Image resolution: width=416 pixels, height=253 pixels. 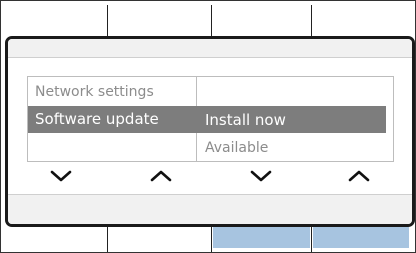 What do you see at coordinates (261, 237) in the screenshot?
I see `softkey-3-button` at bounding box center [261, 237].